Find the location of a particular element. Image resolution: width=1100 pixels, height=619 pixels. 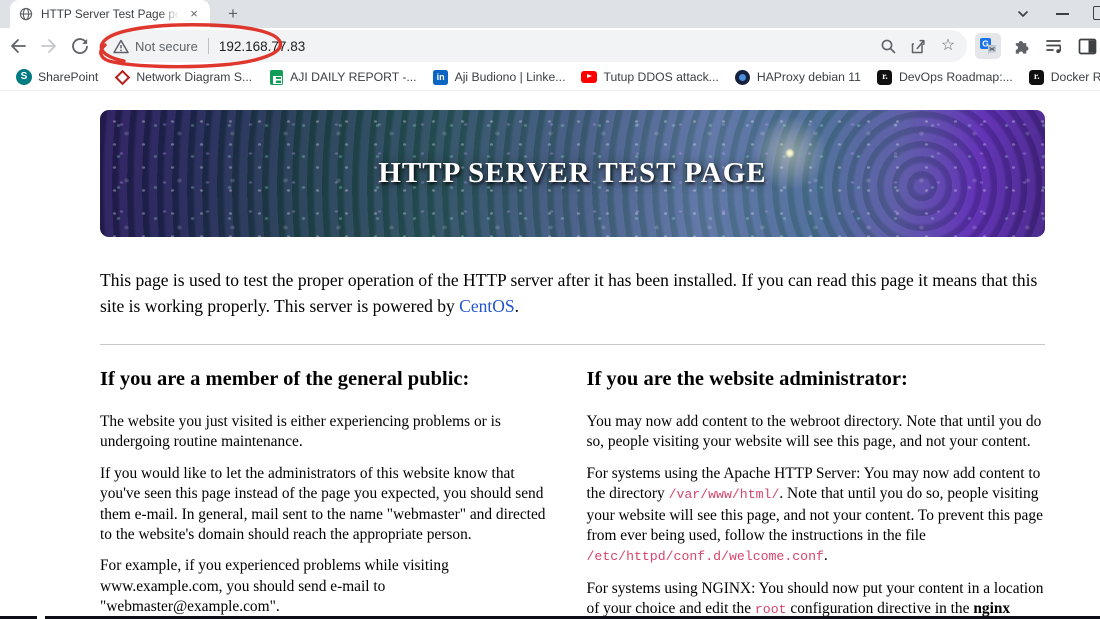

network-diagram-favicon-icon is located at coordinates (122, 77).